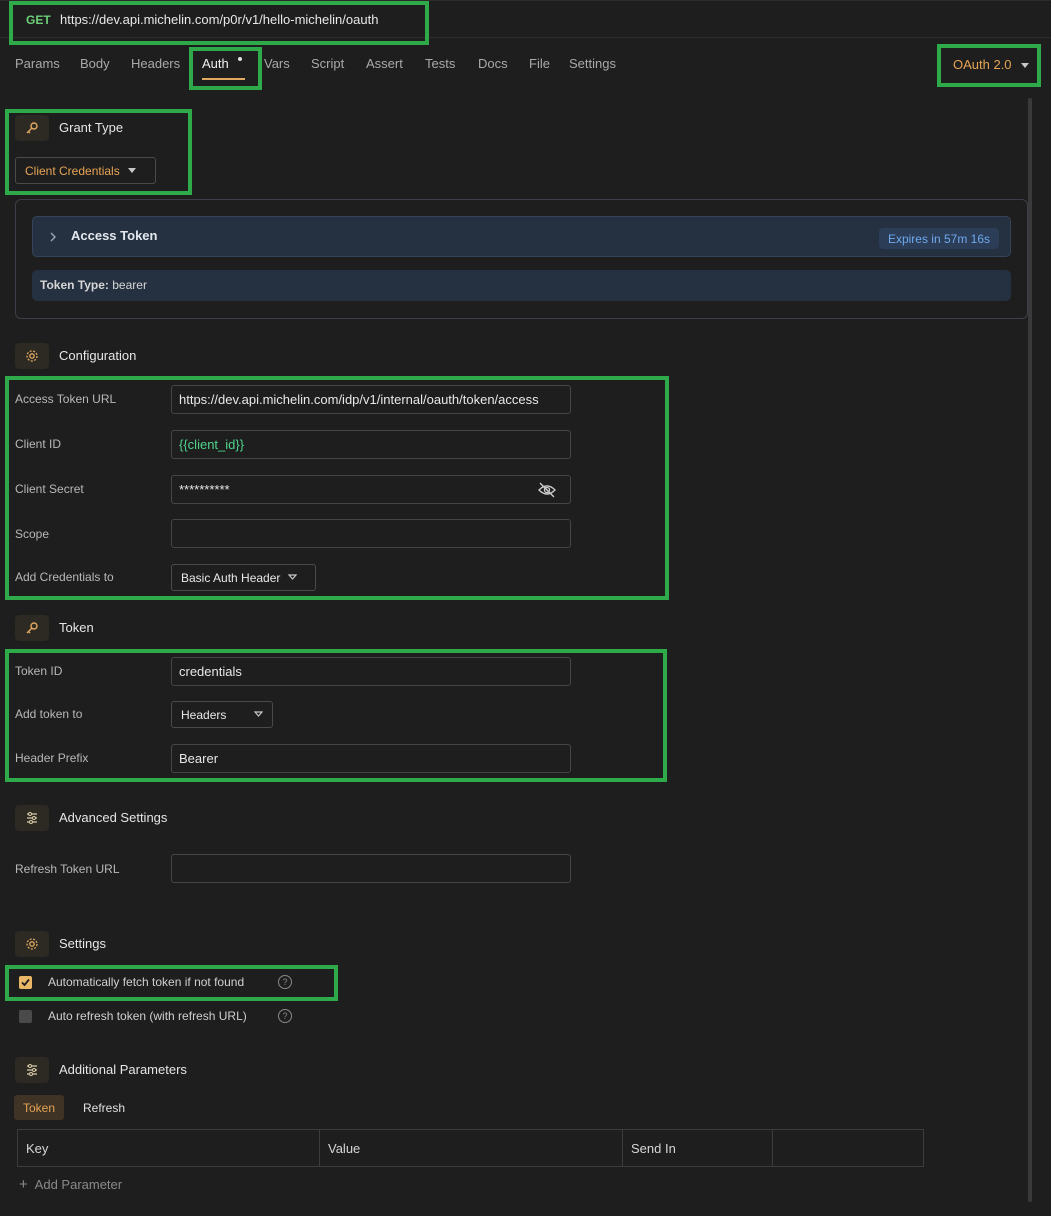  I want to click on header-prefix-input: Bearer, so click(371, 758).